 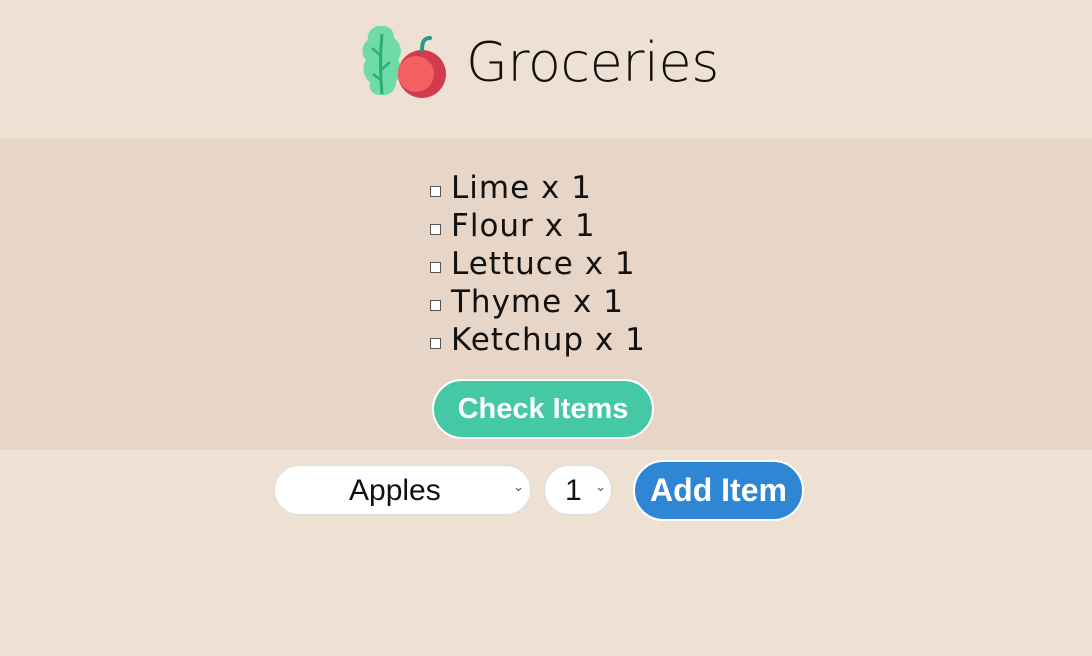 I want to click on item-label: Ketchup x 1, so click(x=548, y=340).